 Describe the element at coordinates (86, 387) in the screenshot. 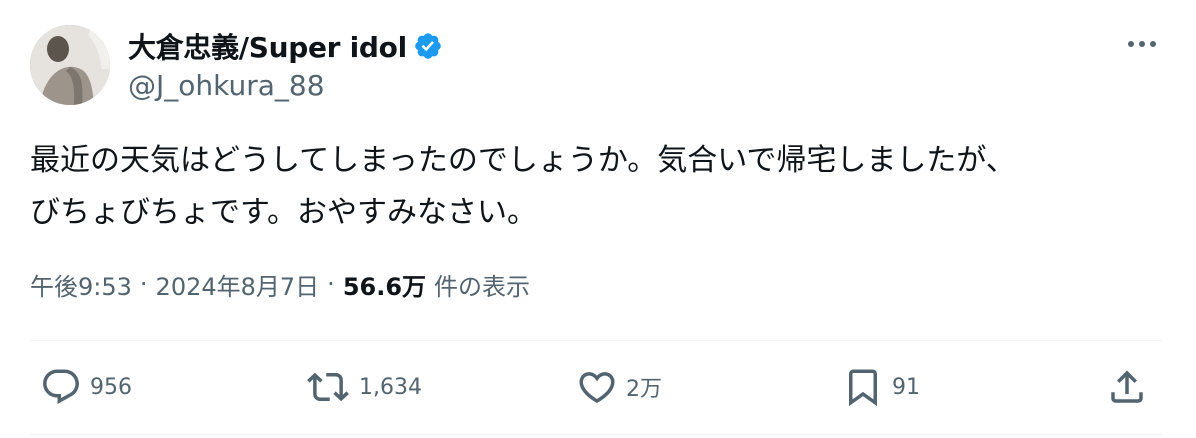

I see `reply-button: 956` at that location.